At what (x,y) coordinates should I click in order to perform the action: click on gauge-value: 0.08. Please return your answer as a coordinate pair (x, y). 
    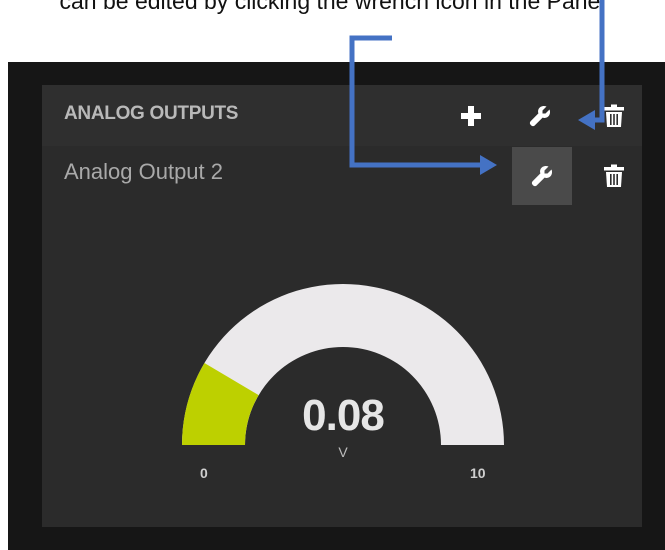
    Looking at the image, I should click on (343, 415).